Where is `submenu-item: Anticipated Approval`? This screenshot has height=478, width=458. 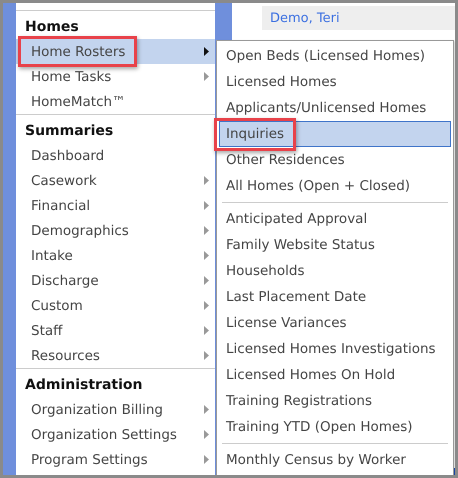 submenu-item: Anticipated Approval is located at coordinates (335, 219).